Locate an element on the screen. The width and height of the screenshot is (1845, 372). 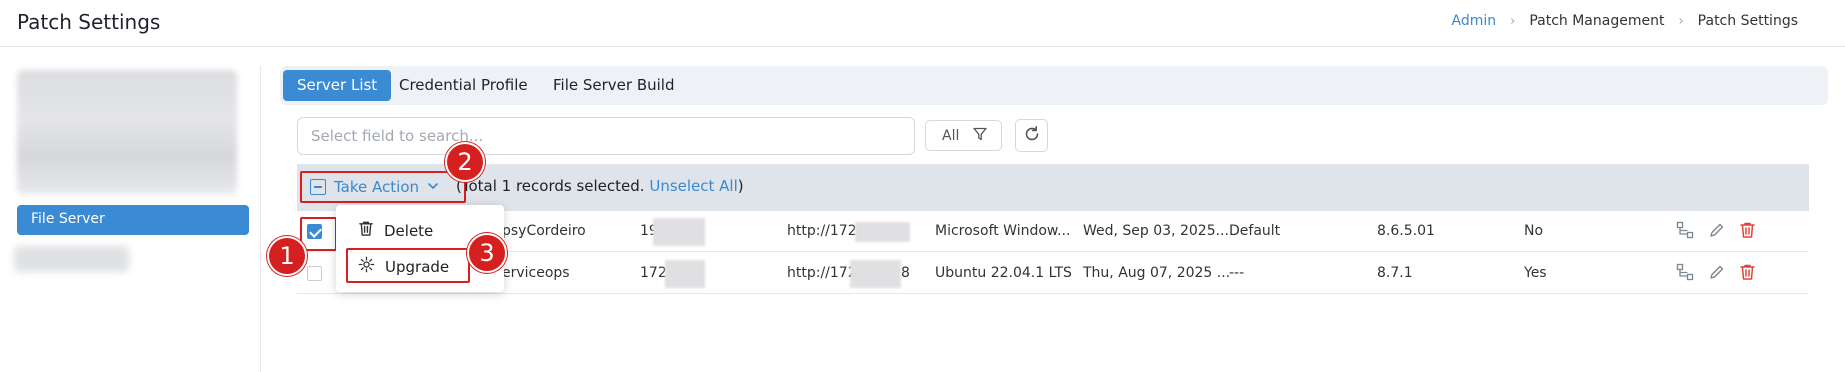
chevron-down-icon is located at coordinates (433, 187).